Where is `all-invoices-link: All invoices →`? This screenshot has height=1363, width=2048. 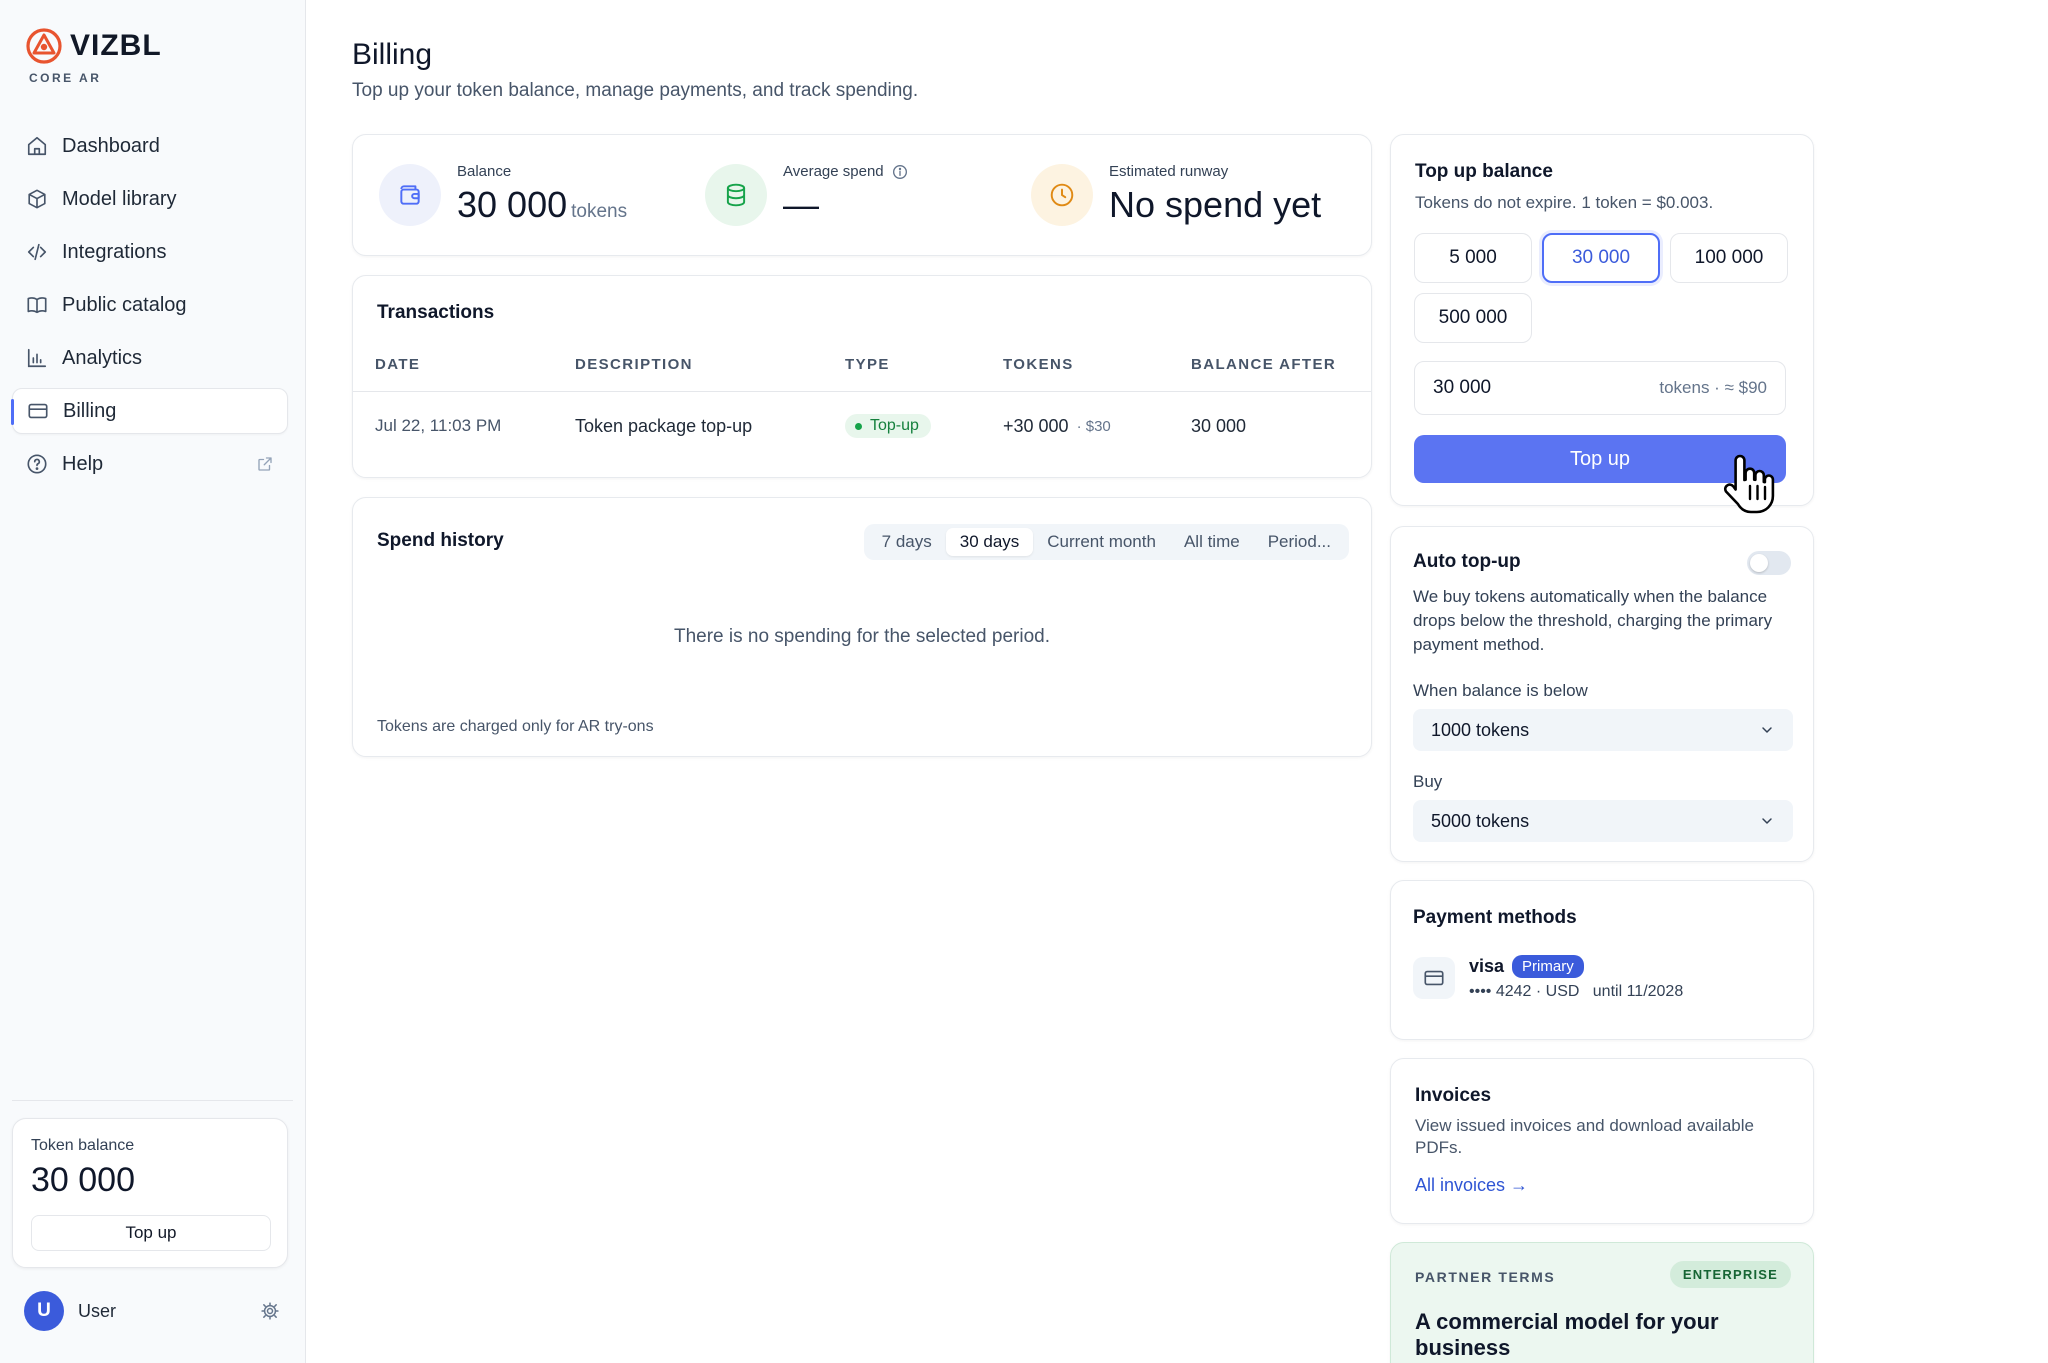
all-invoices-link: All invoices → is located at coordinates (1471, 1185).